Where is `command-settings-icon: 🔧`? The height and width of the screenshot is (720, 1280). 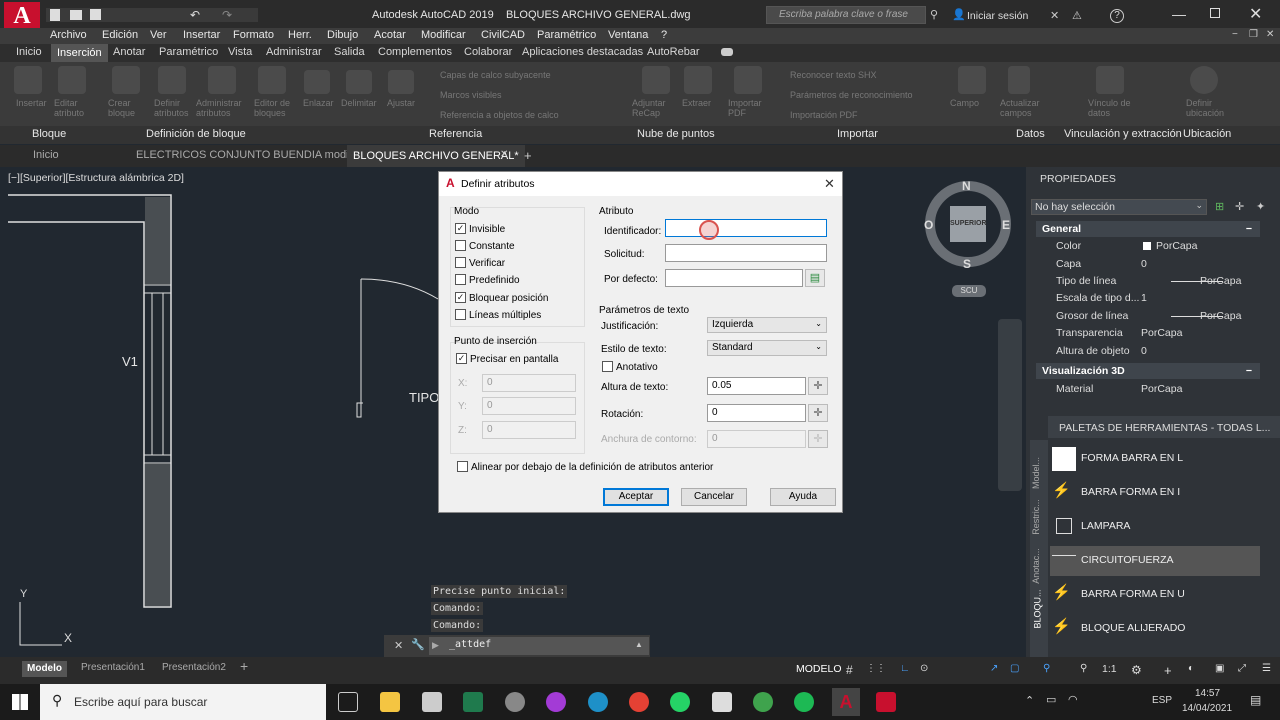
command-settings-icon: 🔧 is located at coordinates (418, 644).